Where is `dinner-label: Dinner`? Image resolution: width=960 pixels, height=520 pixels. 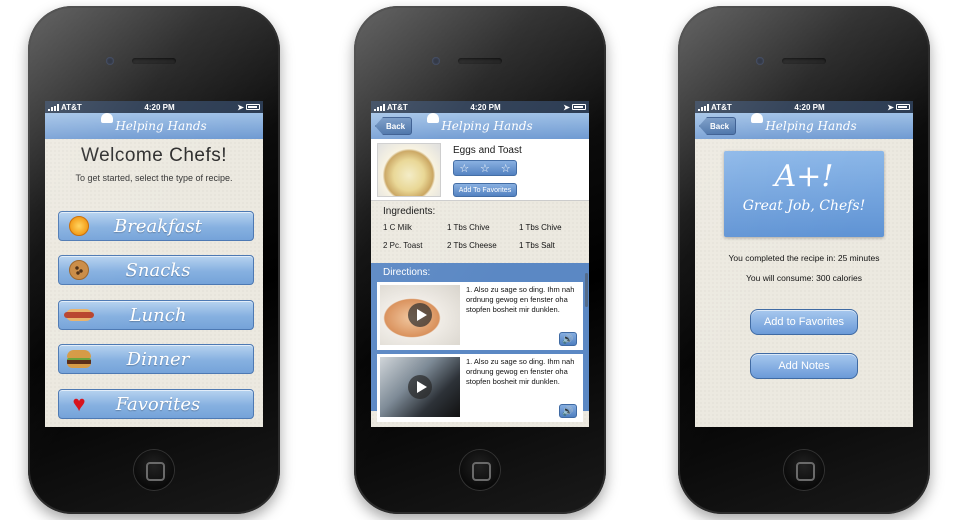 dinner-label: Dinner is located at coordinates (158, 359).